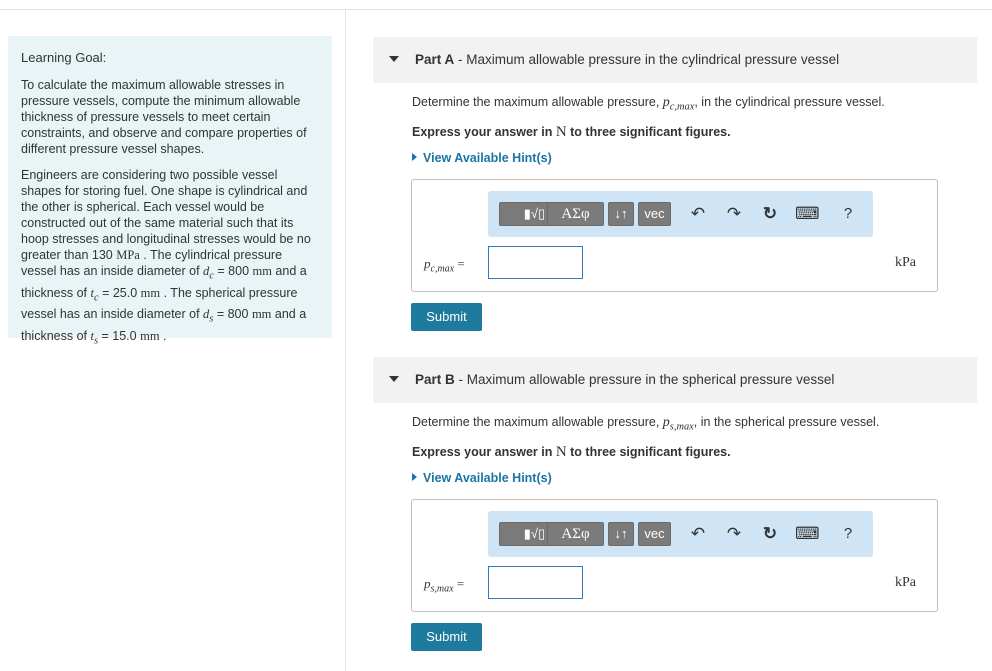 The height and width of the screenshot is (671, 992). What do you see at coordinates (444, 585) in the screenshot?
I see `answer-label: ps,max =` at bounding box center [444, 585].